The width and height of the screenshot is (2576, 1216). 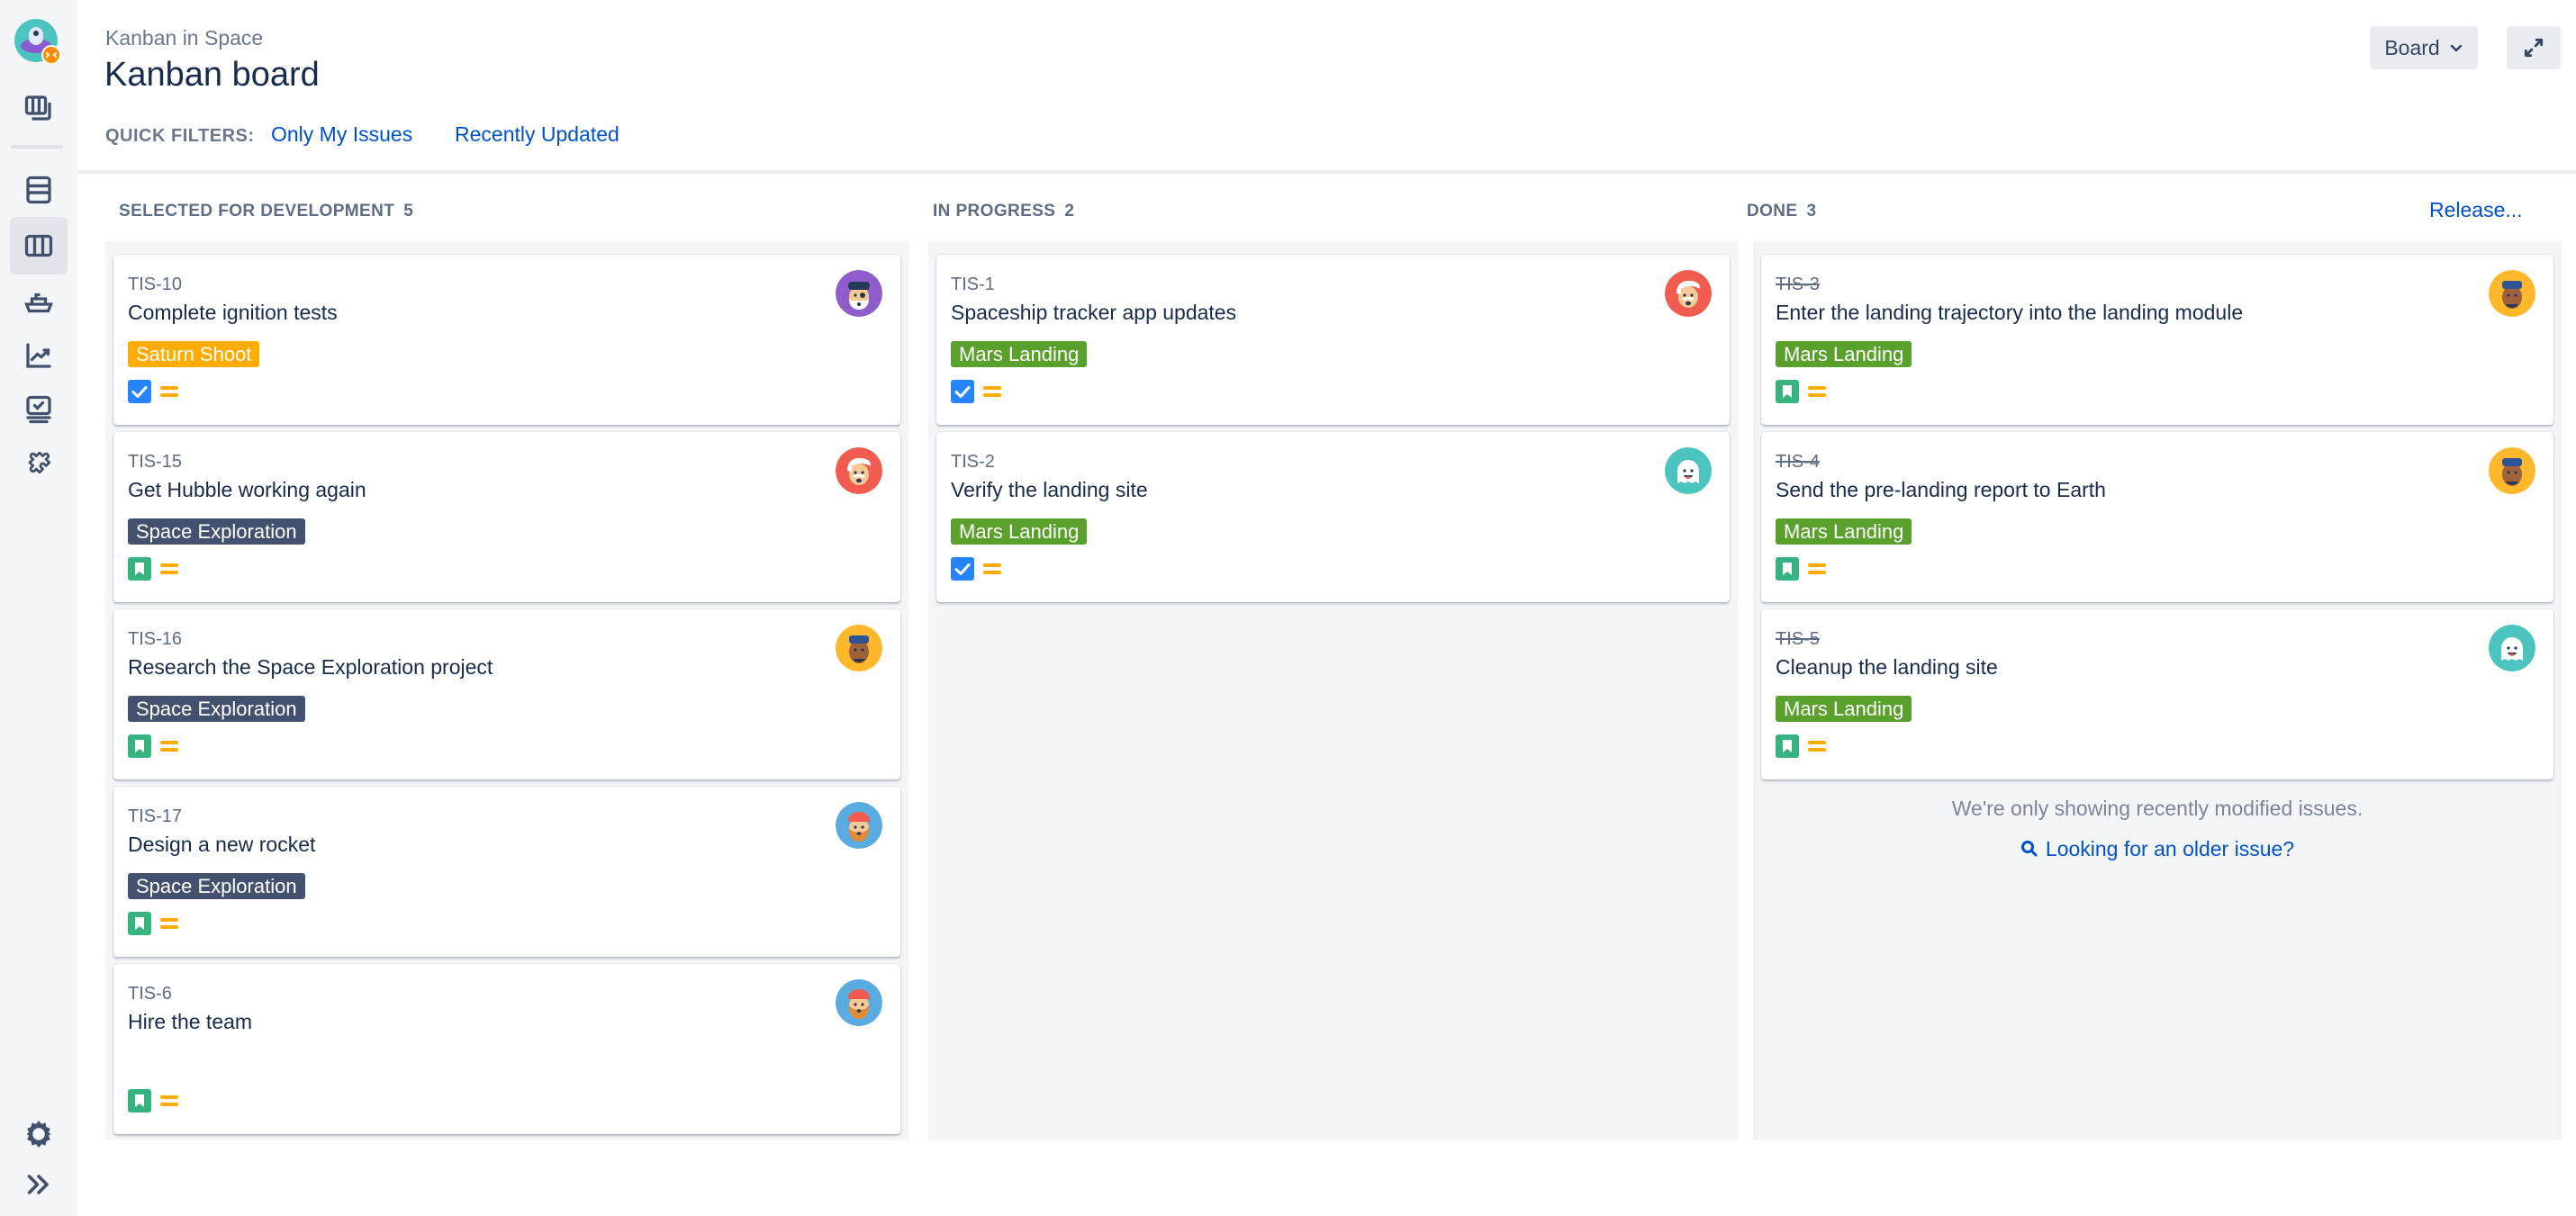 I want to click on boards-nav-icon, so click(x=39, y=108).